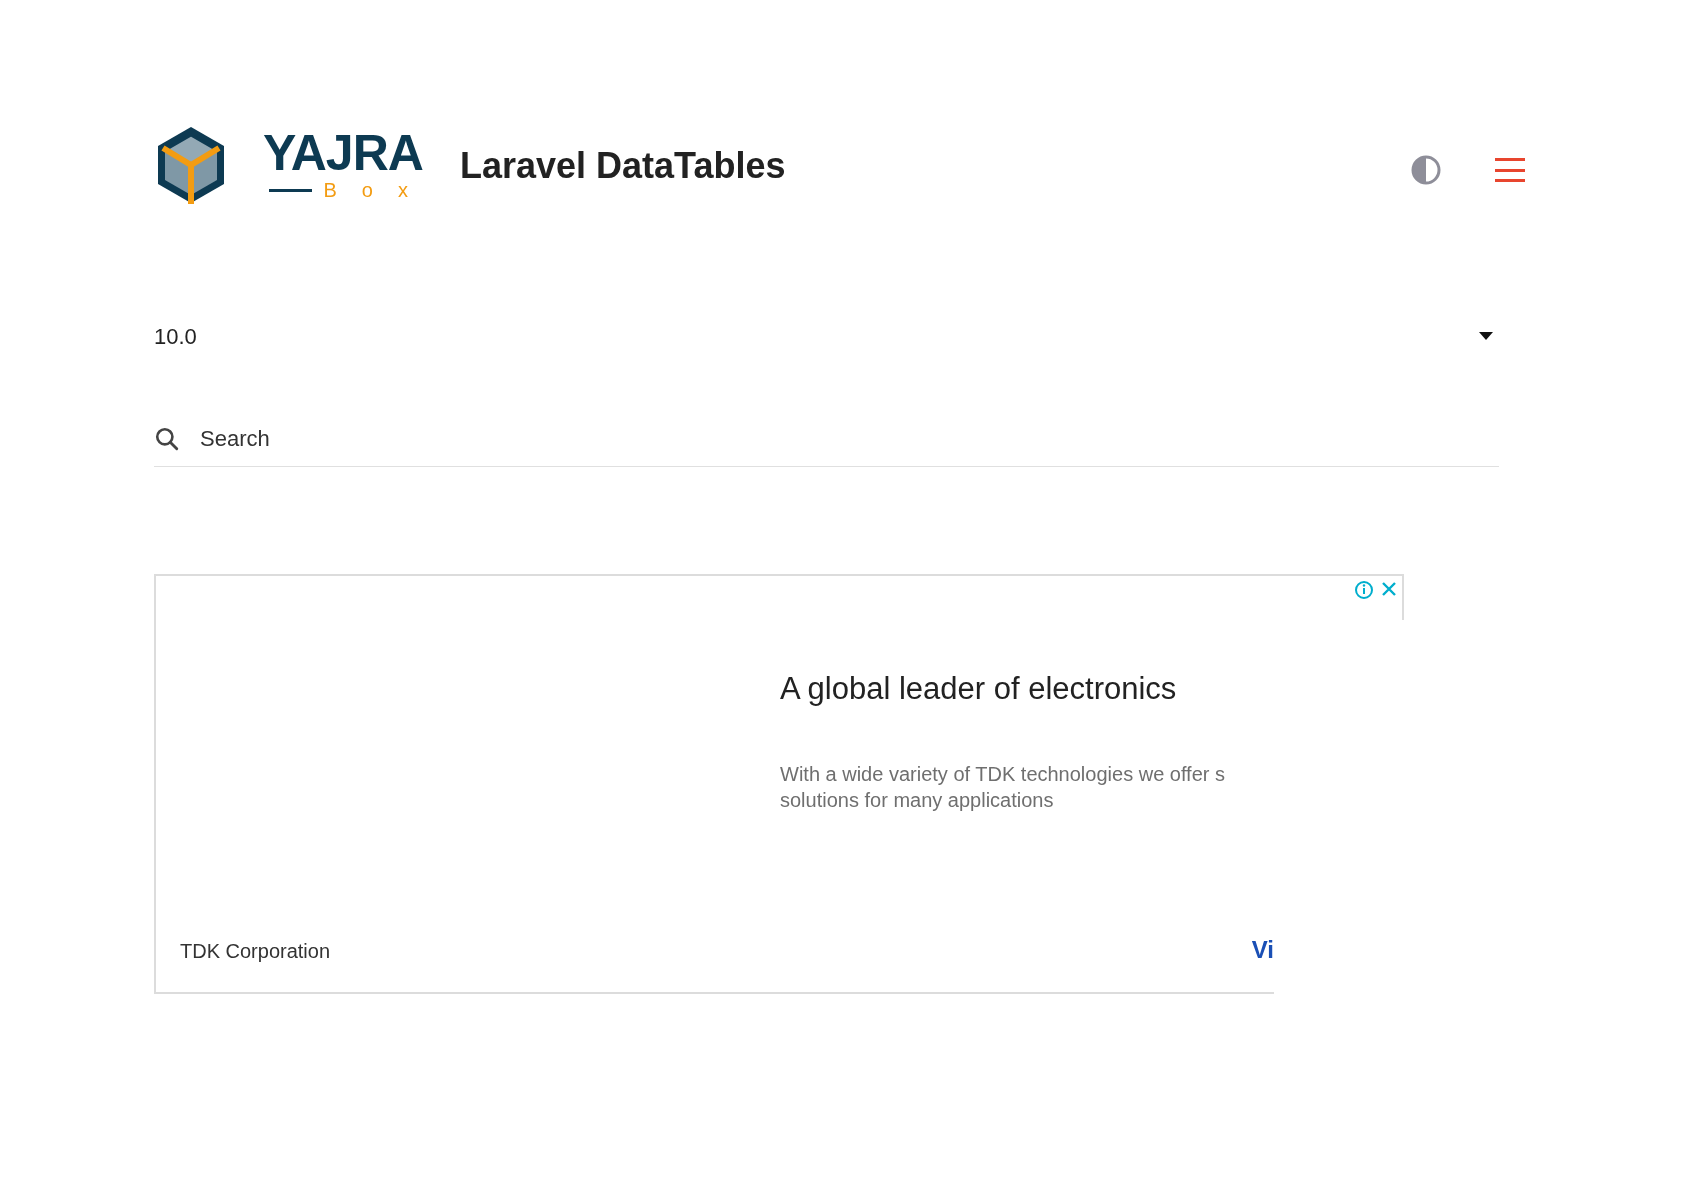 Image resolution: width=1685 pixels, height=1191 pixels. What do you see at coordinates (979, 689) in the screenshot?
I see `ad-headline: A global leader of electronics` at bounding box center [979, 689].